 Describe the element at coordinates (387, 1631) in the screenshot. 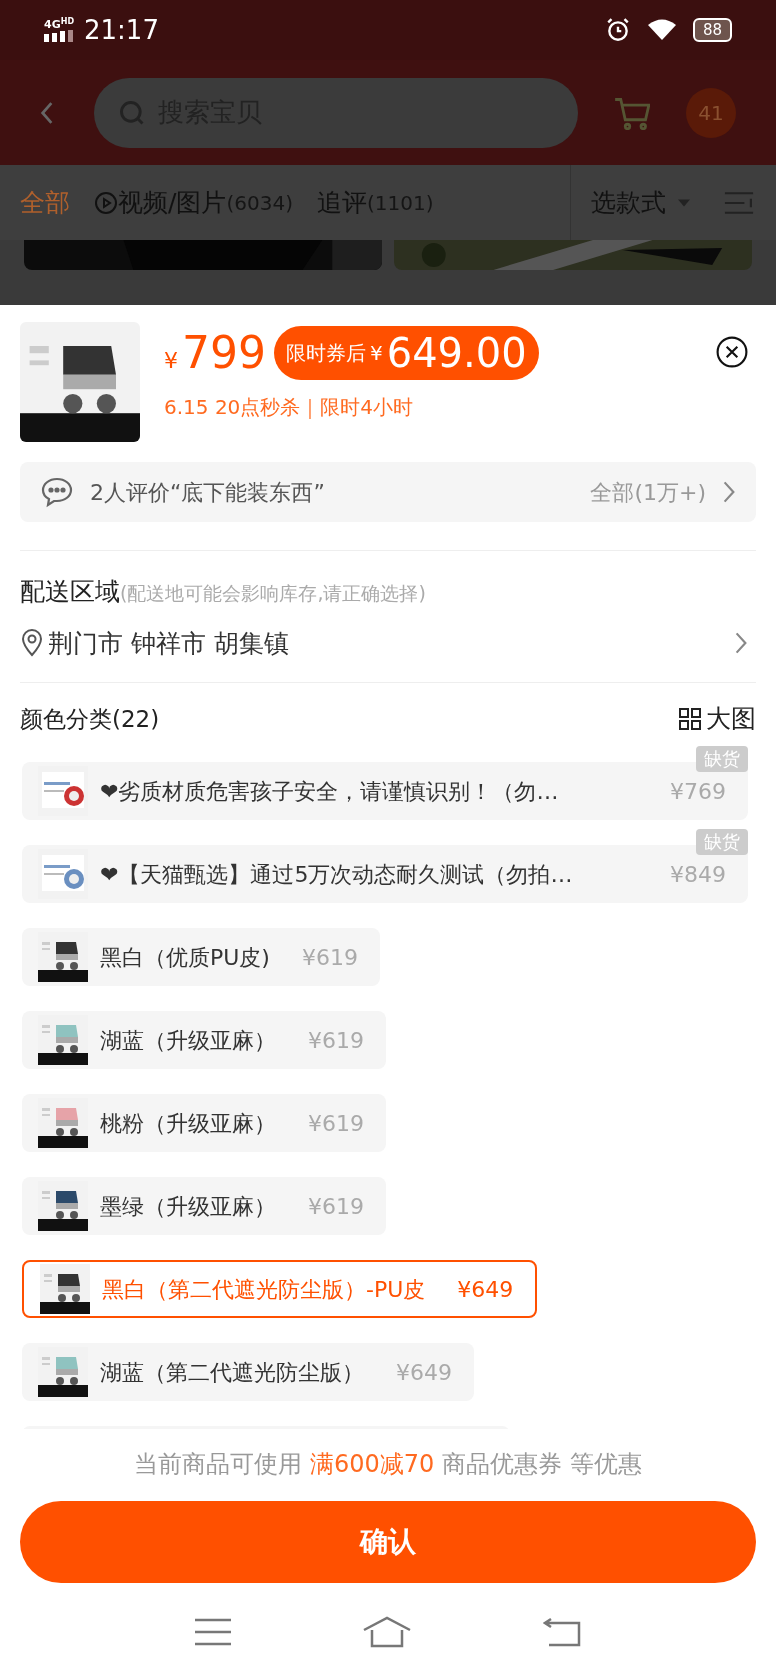

I see `home-icon` at that location.